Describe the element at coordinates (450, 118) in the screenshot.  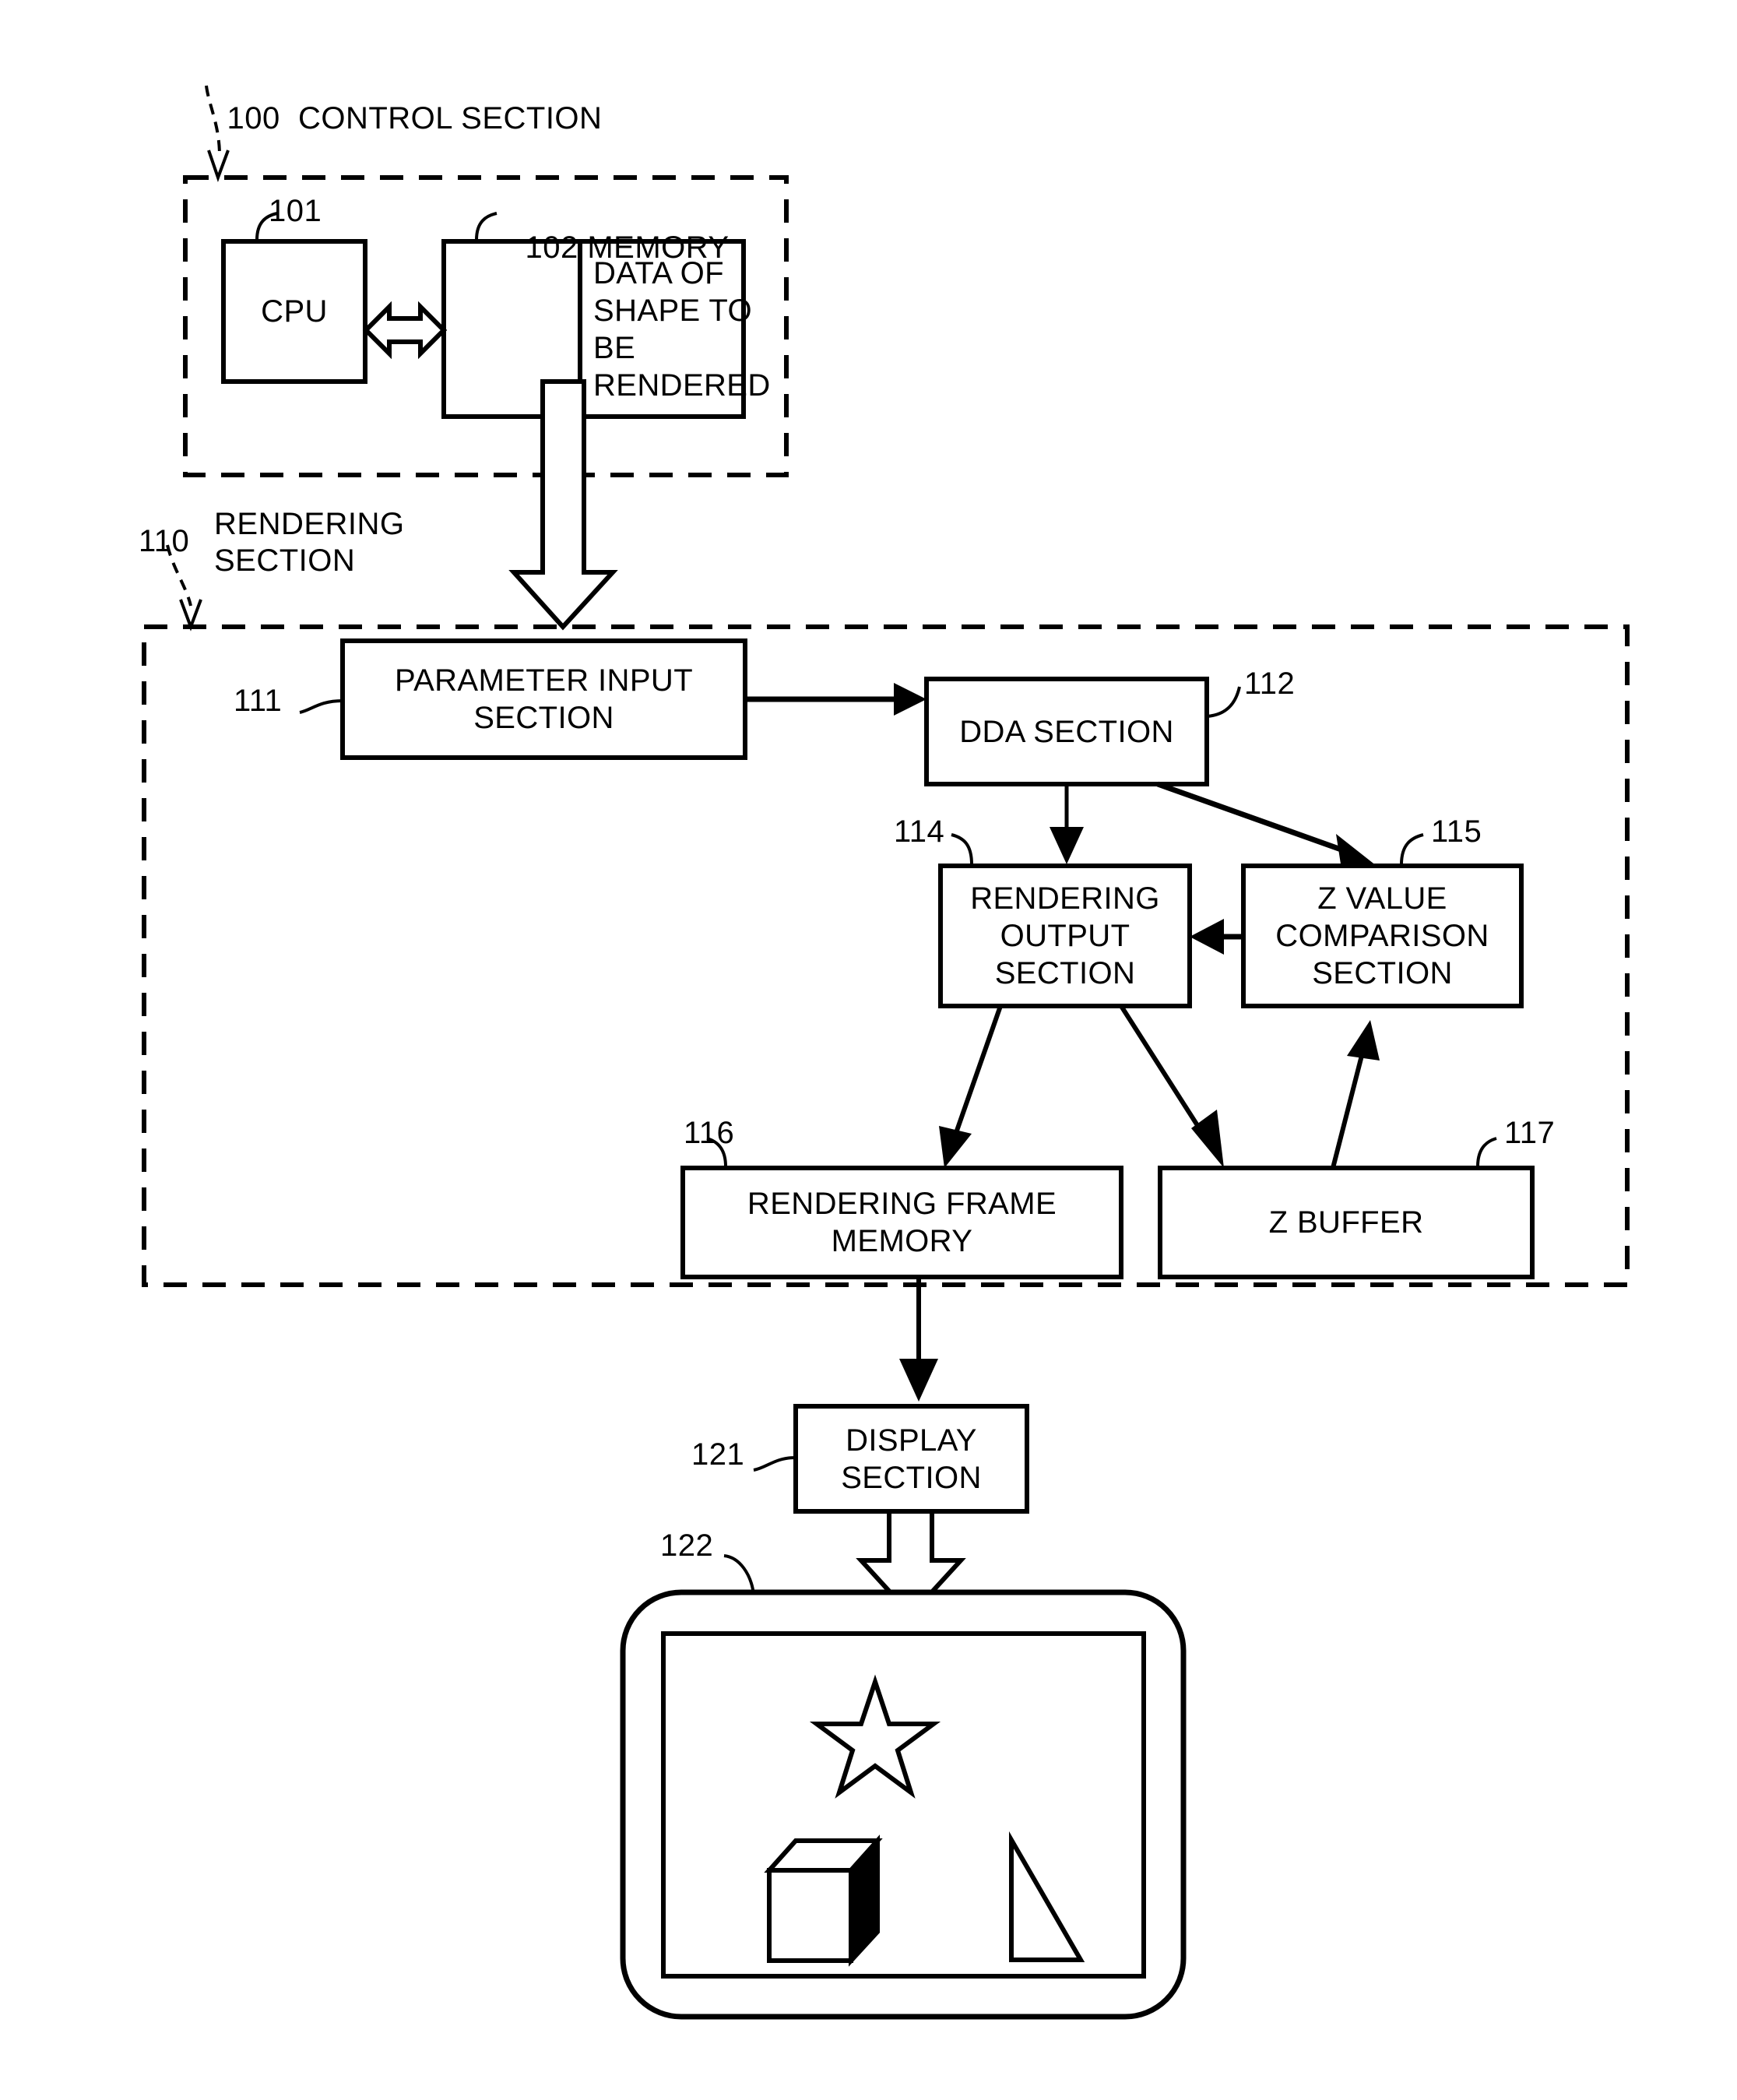
I see `control-section-label: CONTROL SECTION` at that location.